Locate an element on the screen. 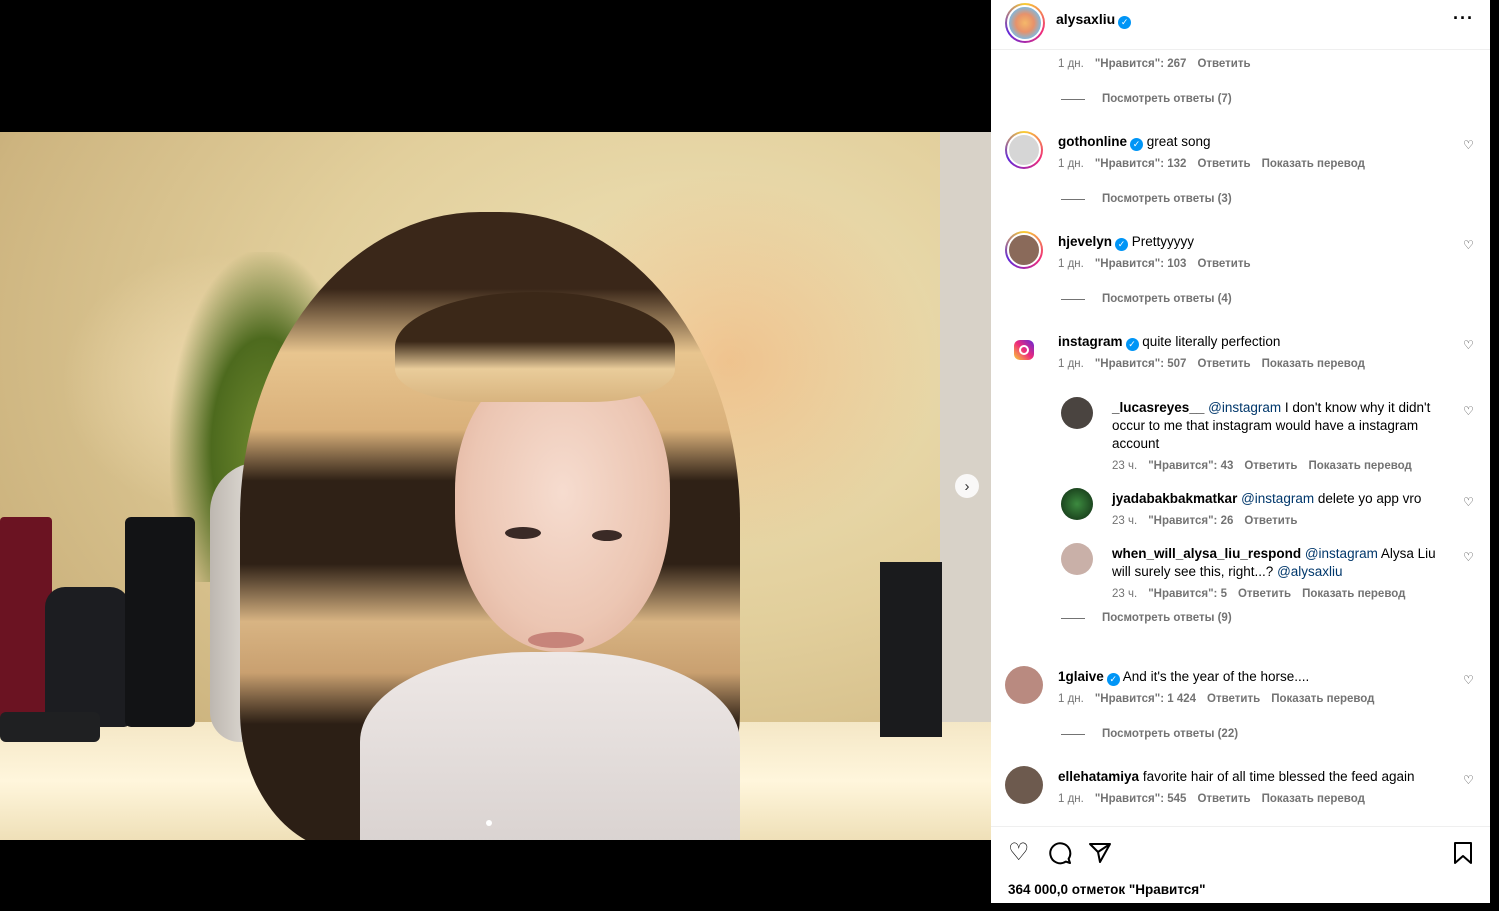  carousel-dots is located at coordinates (489, 823).